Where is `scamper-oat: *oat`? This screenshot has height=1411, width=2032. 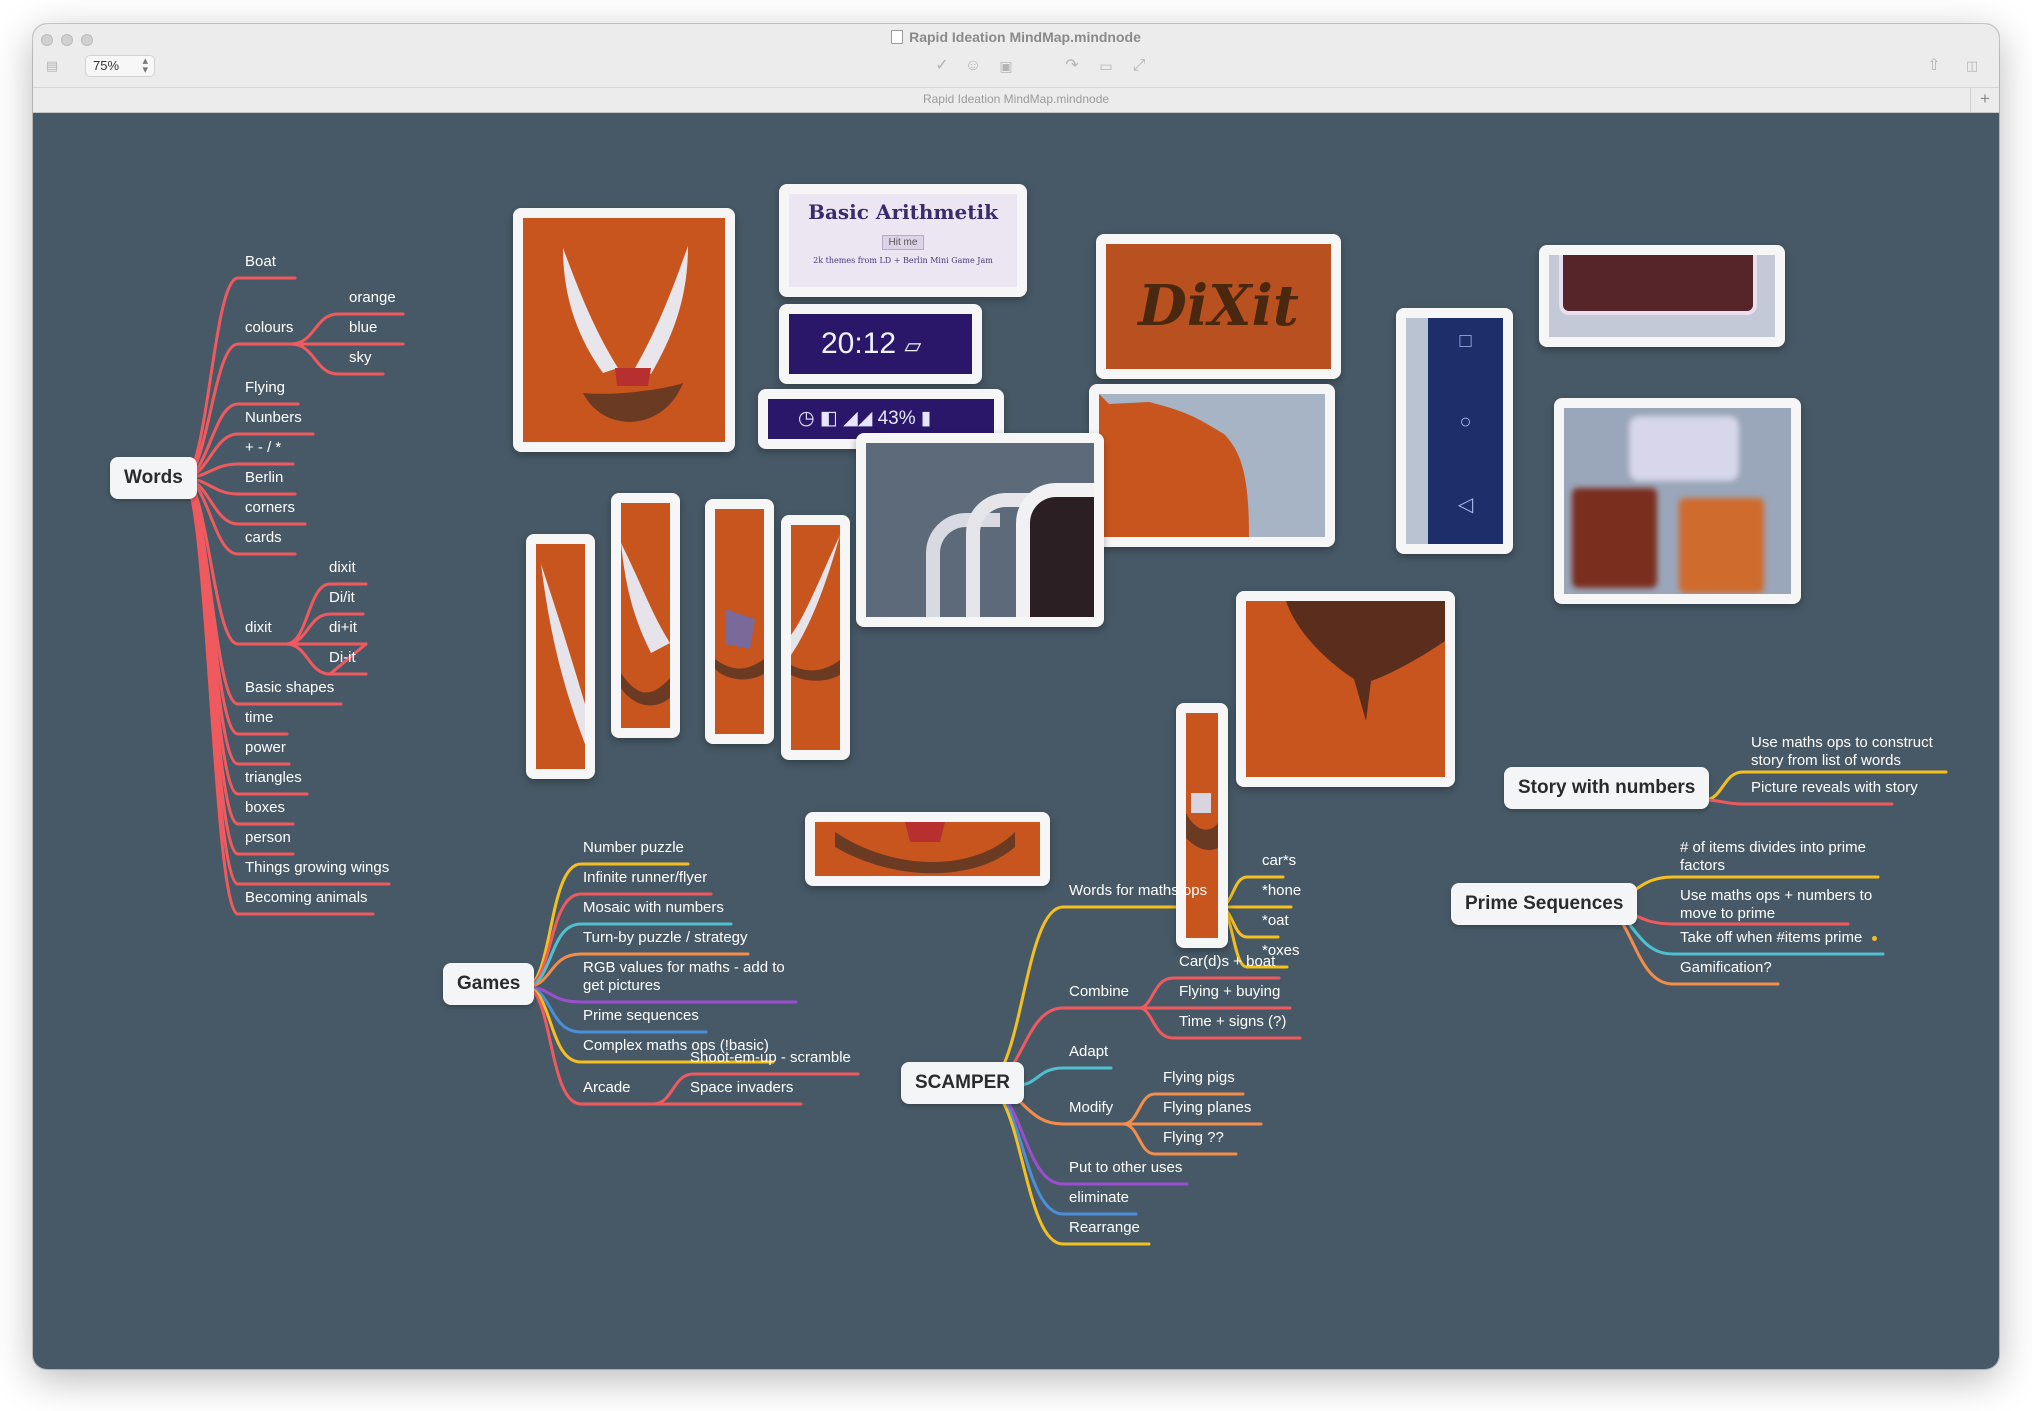 scamper-oat: *oat is located at coordinates (1275, 921).